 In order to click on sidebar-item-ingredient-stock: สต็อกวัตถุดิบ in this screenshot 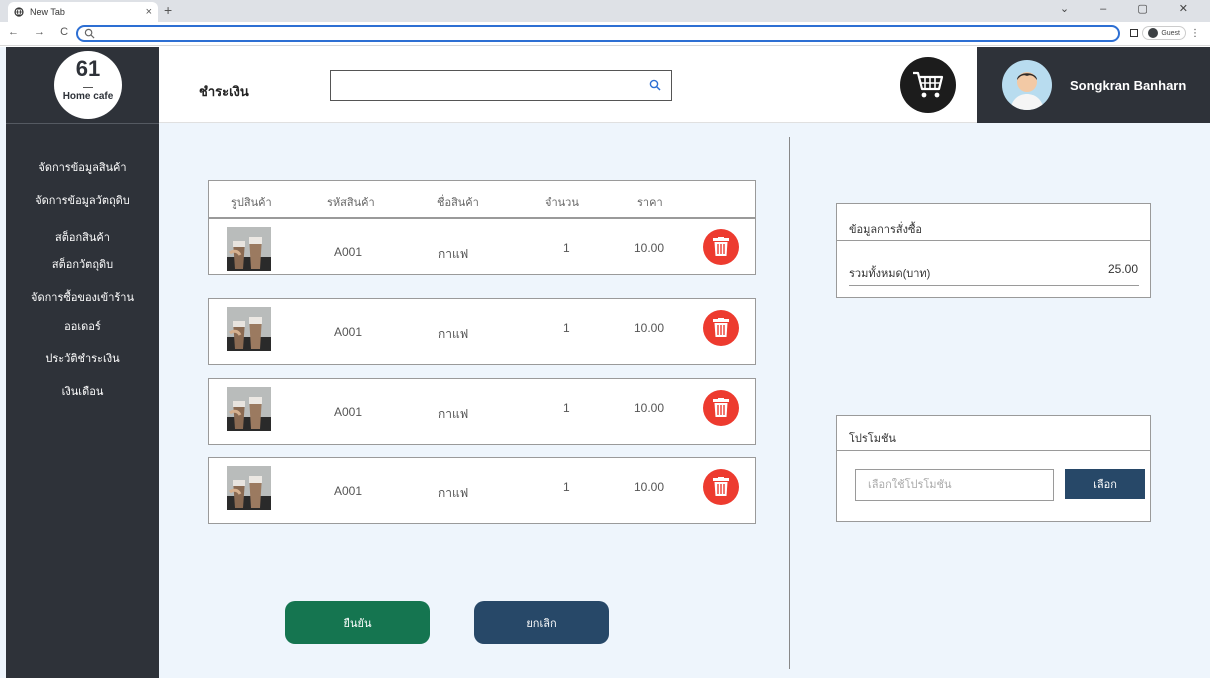, I will do `click(82, 264)`.